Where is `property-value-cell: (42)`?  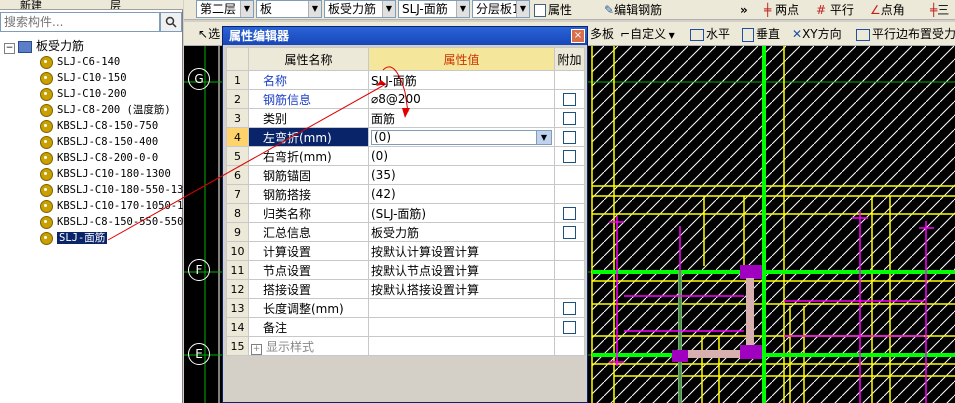
property-value-cell: (42) is located at coordinates (461, 194).